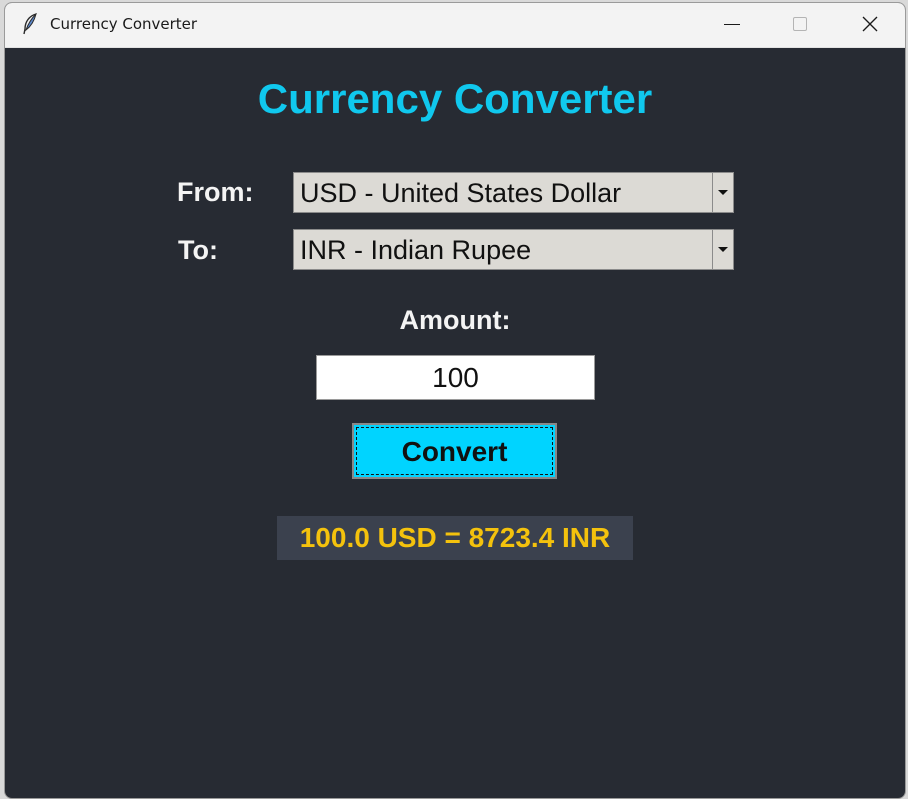 Image resolution: width=908 pixels, height=799 pixels. Describe the element at coordinates (455, 377) in the screenshot. I see `amount-input` at that location.